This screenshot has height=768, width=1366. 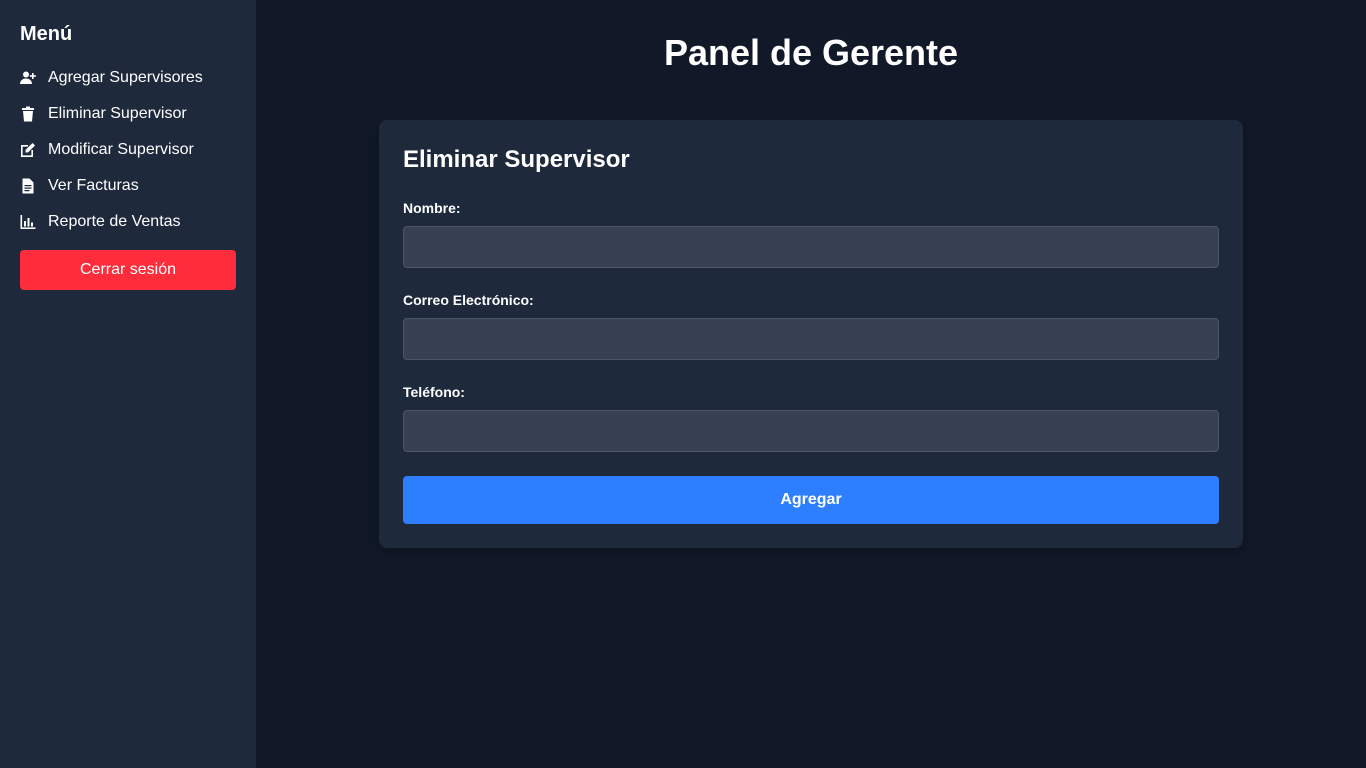 What do you see at coordinates (117, 113) in the screenshot?
I see `sidebar-item-label: Eliminar Supervisor` at bounding box center [117, 113].